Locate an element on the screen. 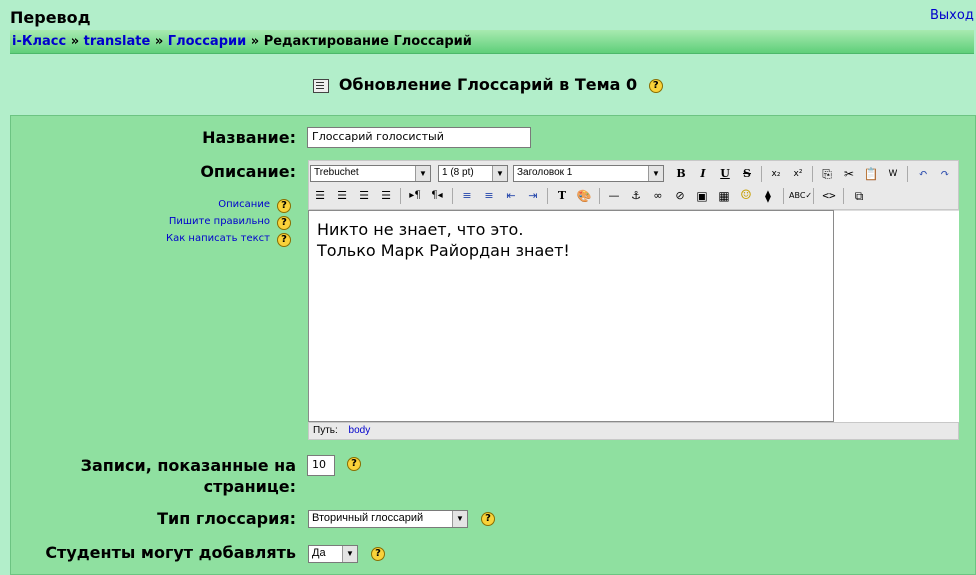  outdent-icon: ⇤ is located at coordinates (511, 196).